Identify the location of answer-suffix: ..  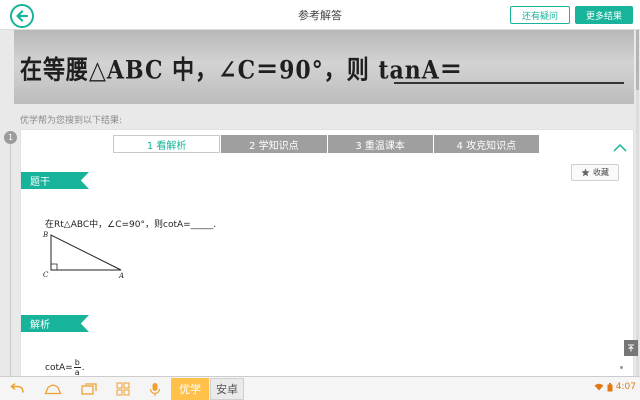
(83, 367).